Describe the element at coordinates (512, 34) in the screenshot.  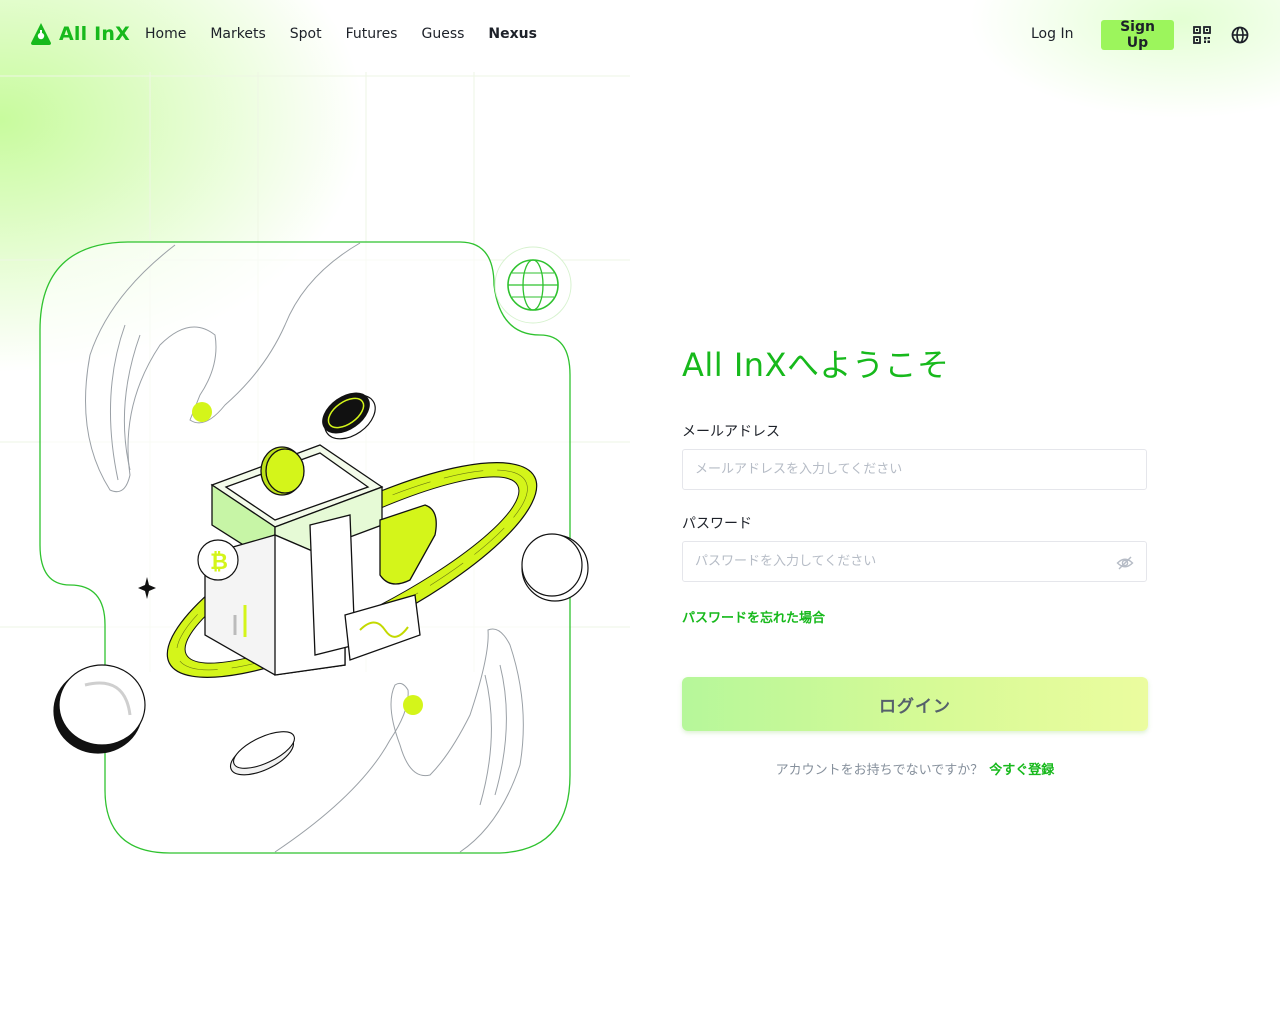
I see `nav-nexus: Nexus` at that location.